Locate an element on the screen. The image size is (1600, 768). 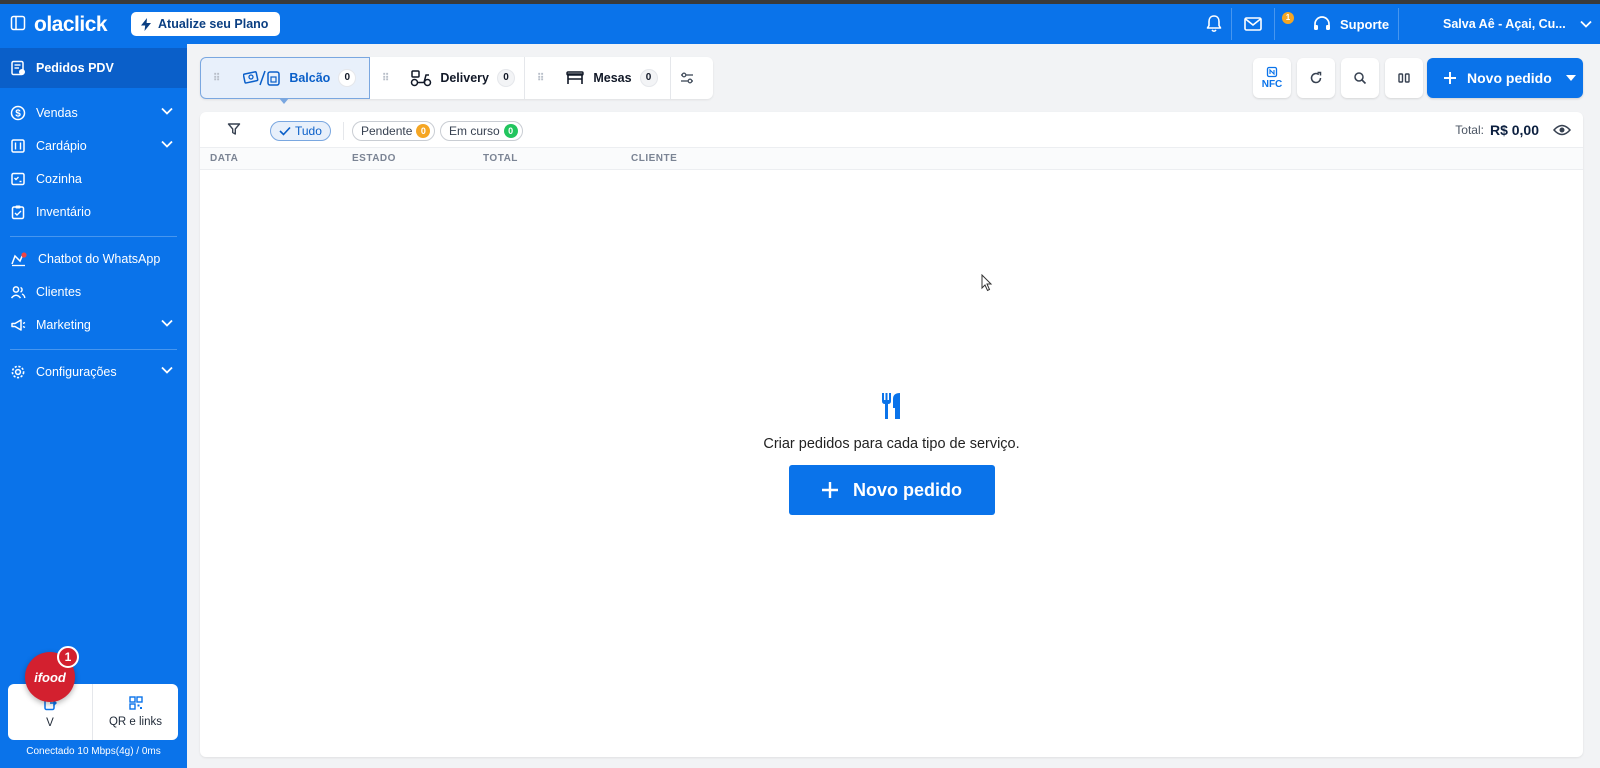
filter-divider is located at coordinates (343, 131).